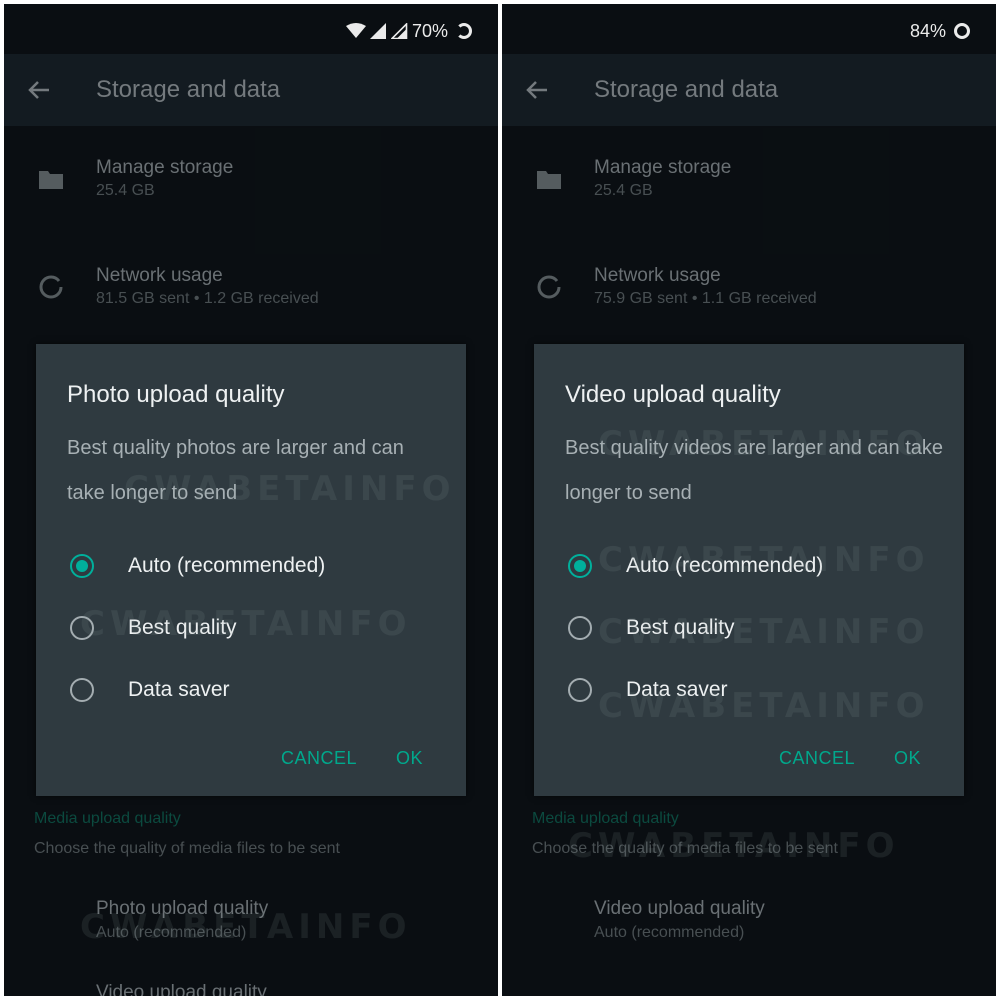 The height and width of the screenshot is (1000, 1000). Describe the element at coordinates (176, 394) in the screenshot. I see `dialog-title: Photo upload quality` at that location.